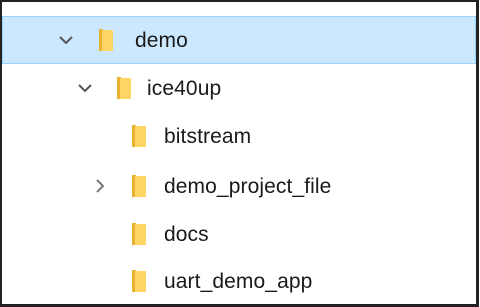 The height and width of the screenshot is (307, 480). Describe the element at coordinates (184, 88) in the screenshot. I see `tree-item-label: ice40up` at that location.